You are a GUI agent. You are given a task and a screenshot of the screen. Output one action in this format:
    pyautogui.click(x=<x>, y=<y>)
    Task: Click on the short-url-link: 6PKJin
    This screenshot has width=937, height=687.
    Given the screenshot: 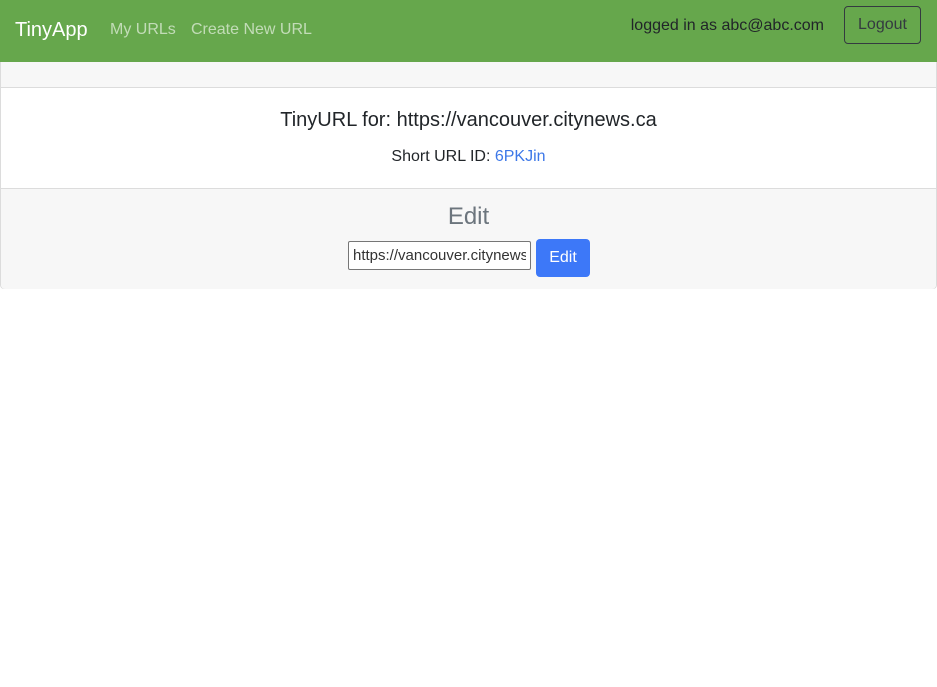 What is the action you would take?
    pyautogui.click(x=520, y=156)
    